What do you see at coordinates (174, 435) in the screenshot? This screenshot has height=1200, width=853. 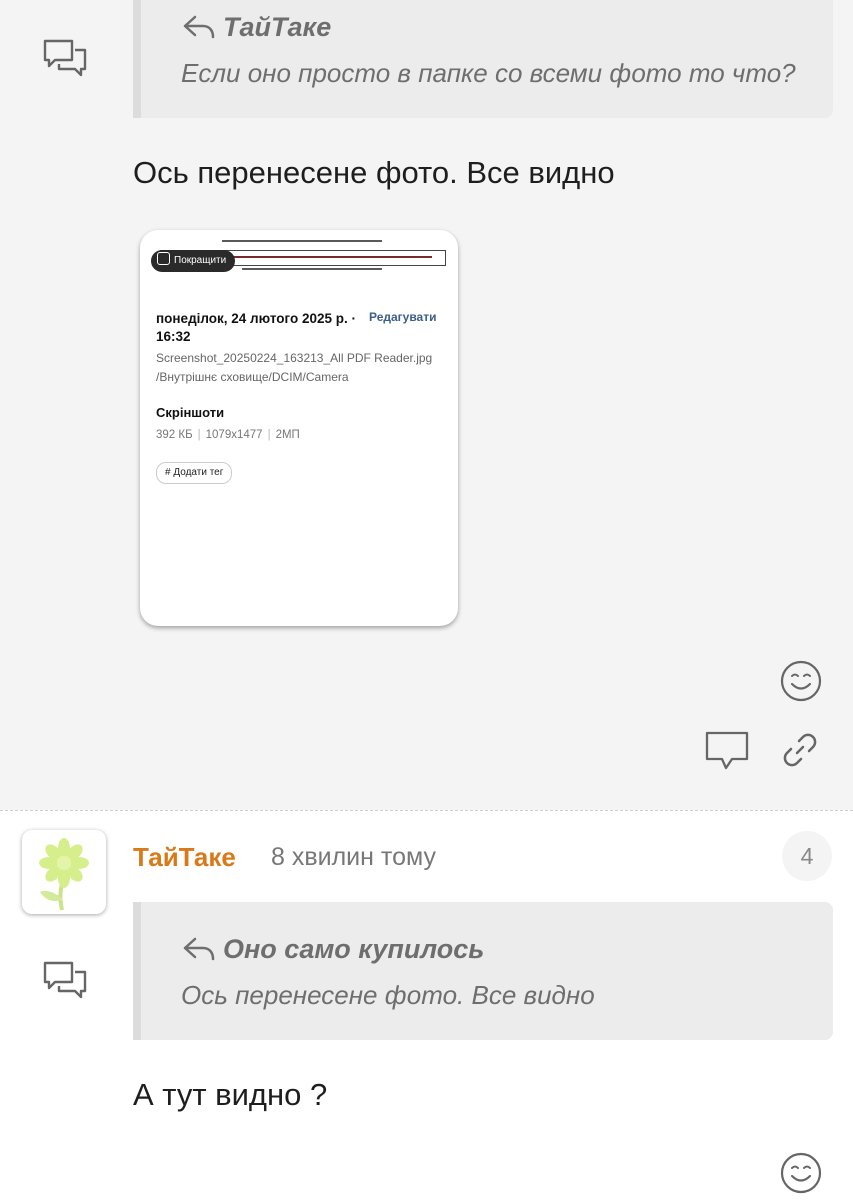 I see `file-size: 392 КБ` at bounding box center [174, 435].